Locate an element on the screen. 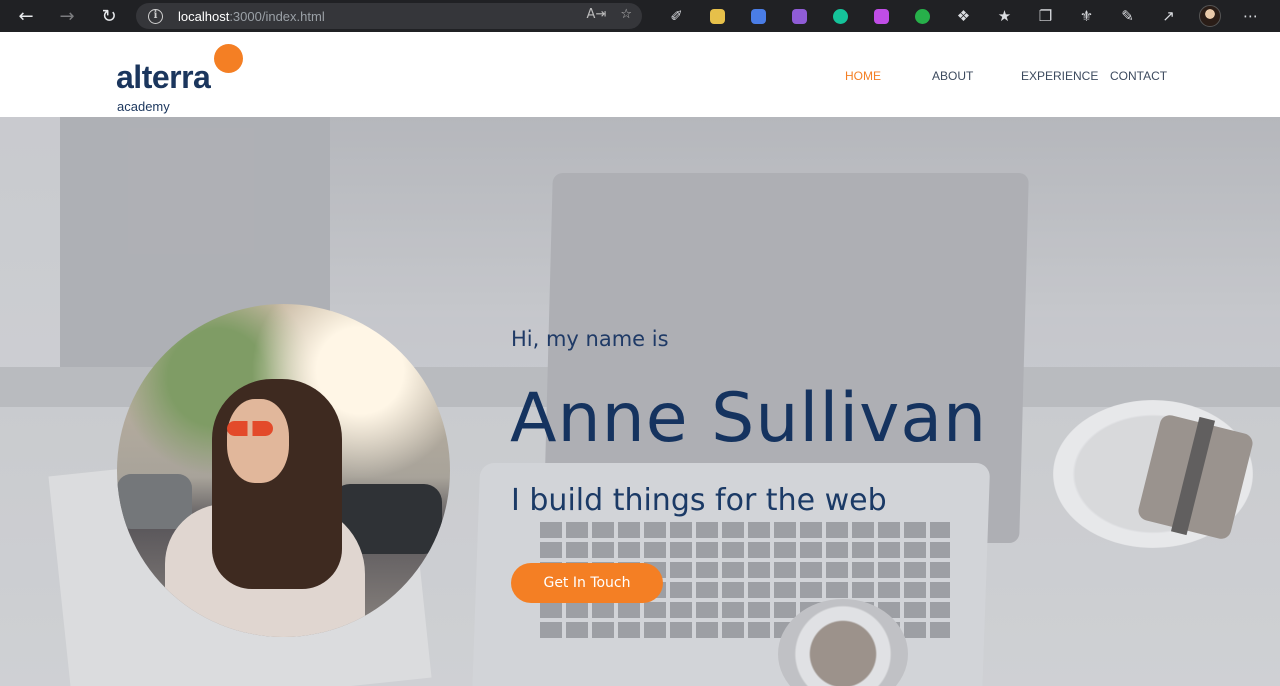 The height and width of the screenshot is (686, 1280). puzzle-icon: ❖ is located at coordinates (963, 16).